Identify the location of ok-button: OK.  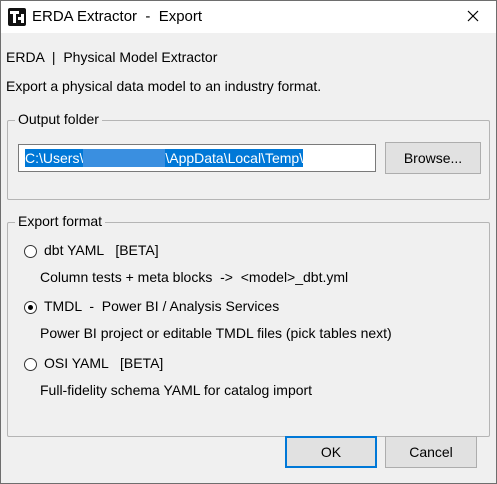
(331, 452).